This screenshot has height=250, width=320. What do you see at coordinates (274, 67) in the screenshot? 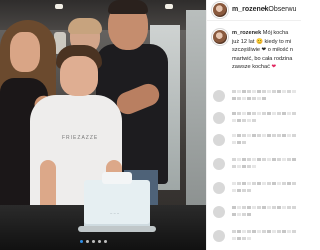
I see `heart-icon: ❤` at bounding box center [274, 67].